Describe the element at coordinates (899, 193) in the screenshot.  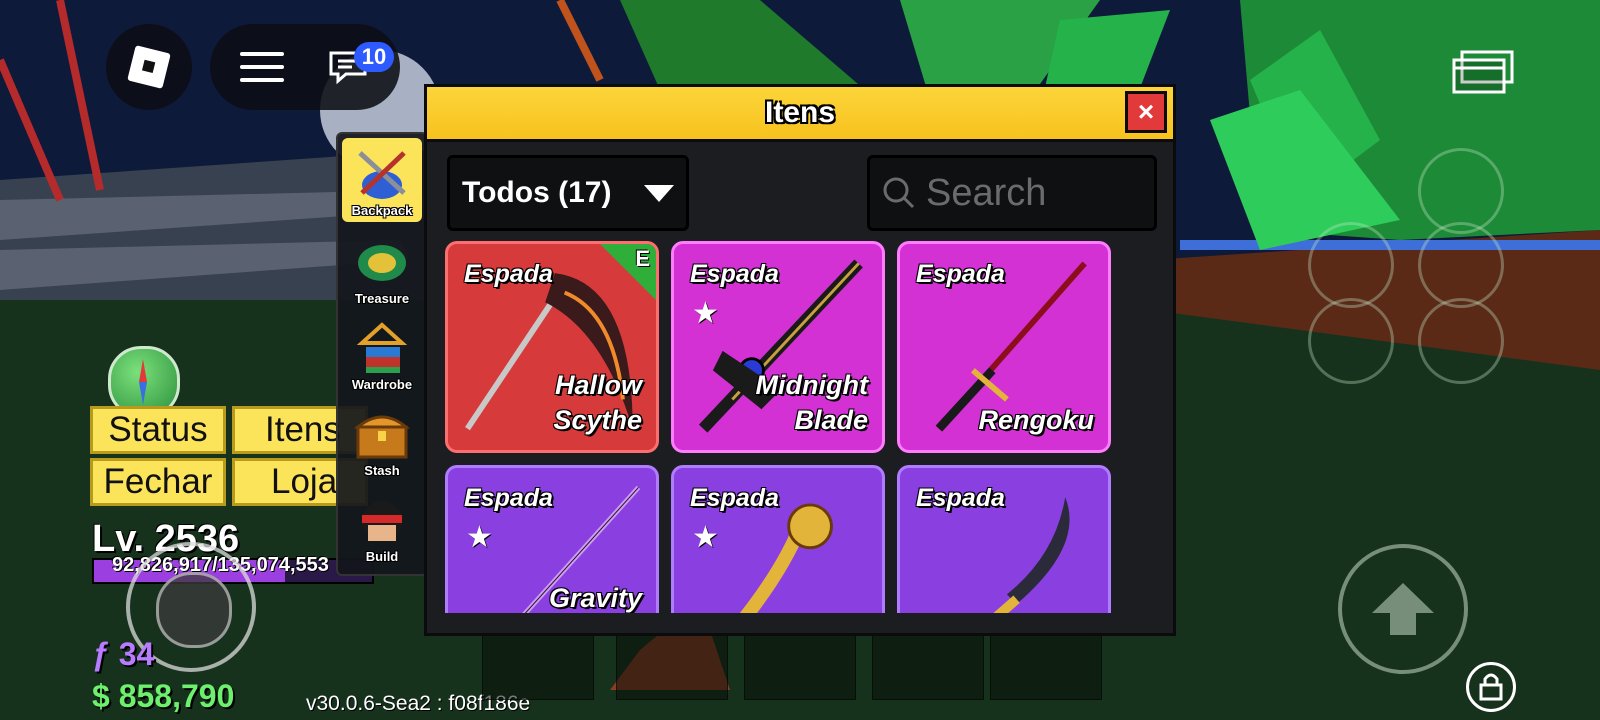
I see `search-icon` at that location.